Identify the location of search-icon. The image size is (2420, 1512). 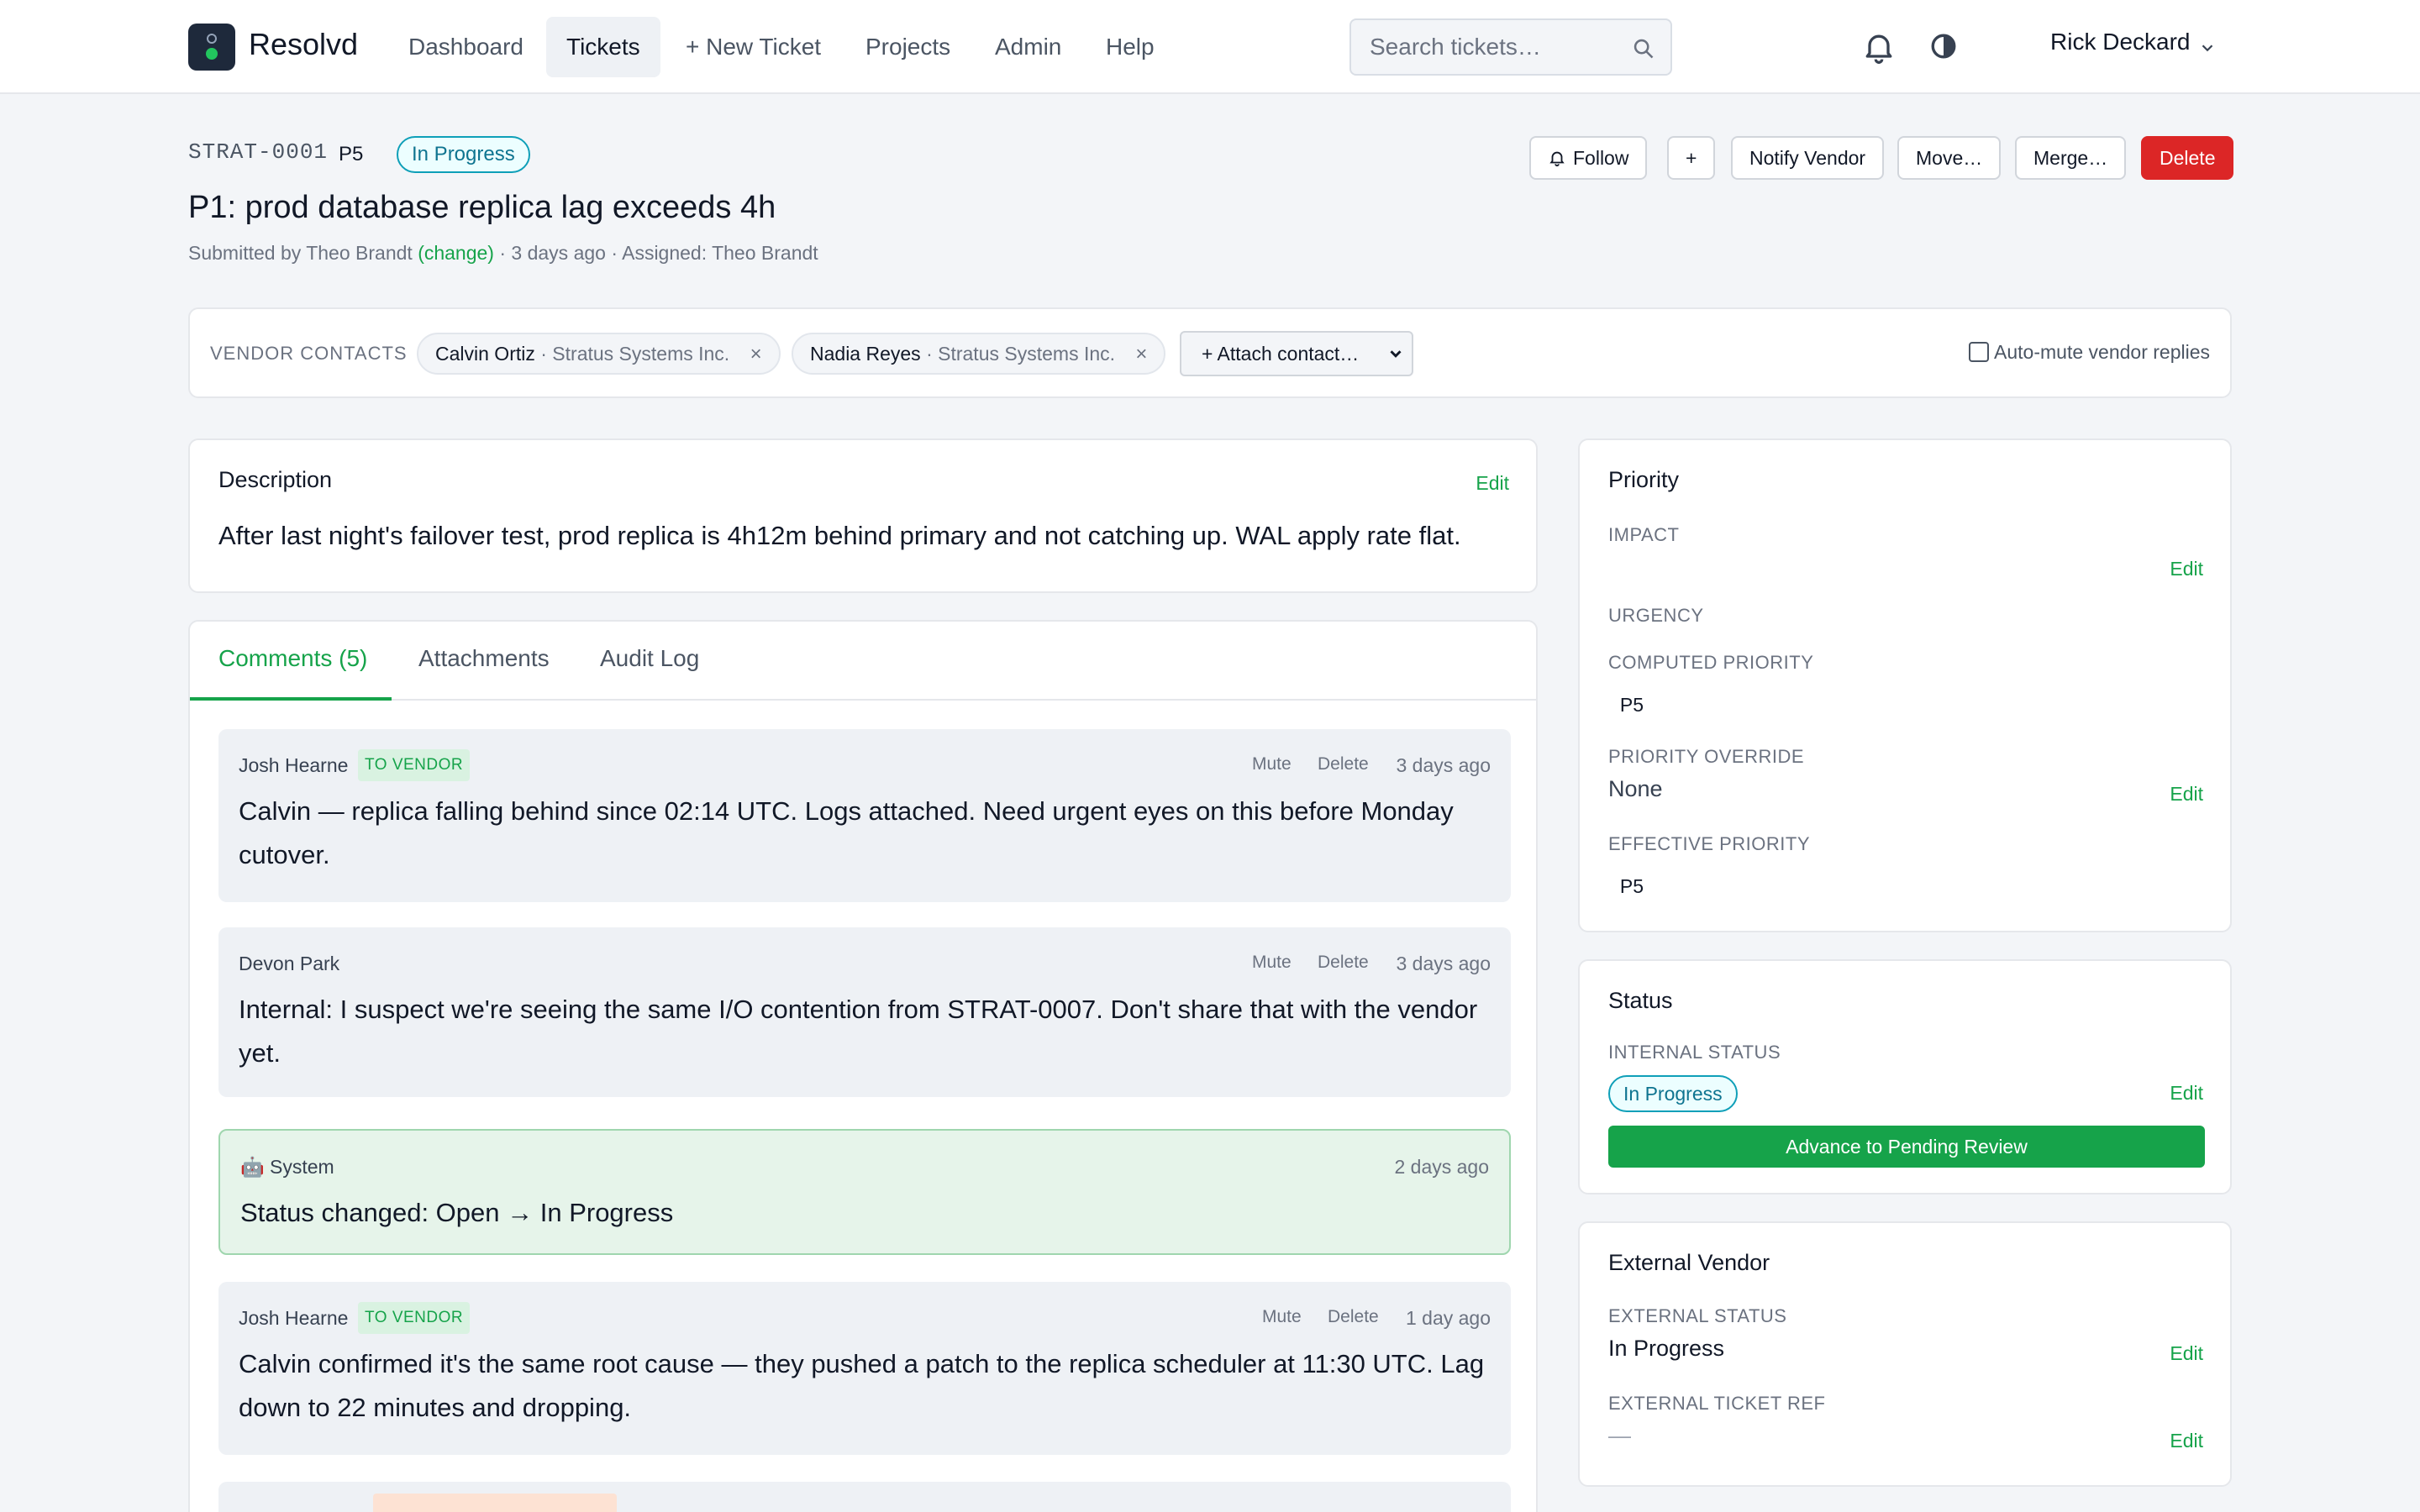
(1644, 48).